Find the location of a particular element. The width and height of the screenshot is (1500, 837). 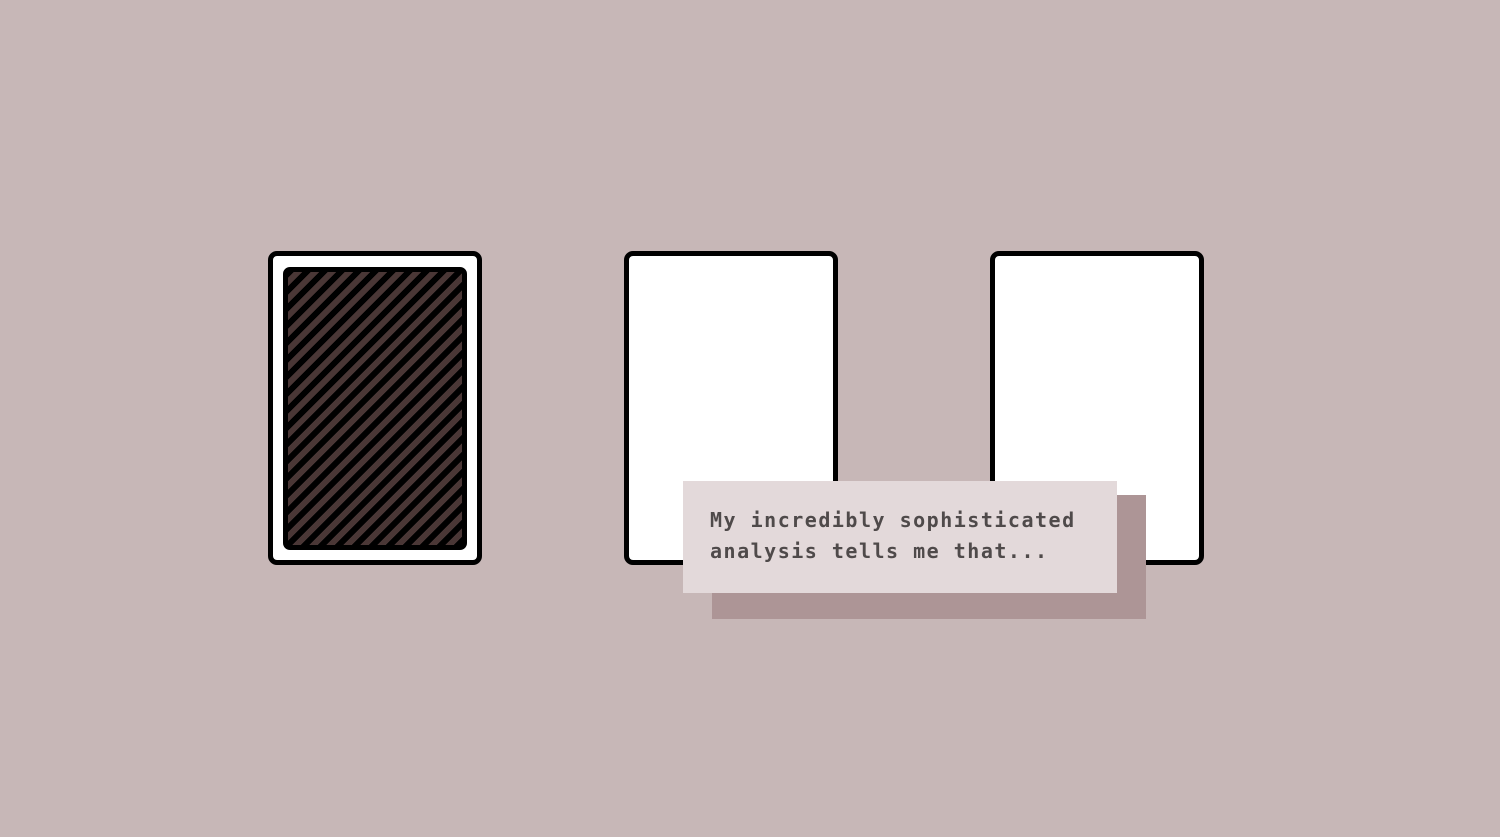

card-back-pattern is located at coordinates (375, 408).